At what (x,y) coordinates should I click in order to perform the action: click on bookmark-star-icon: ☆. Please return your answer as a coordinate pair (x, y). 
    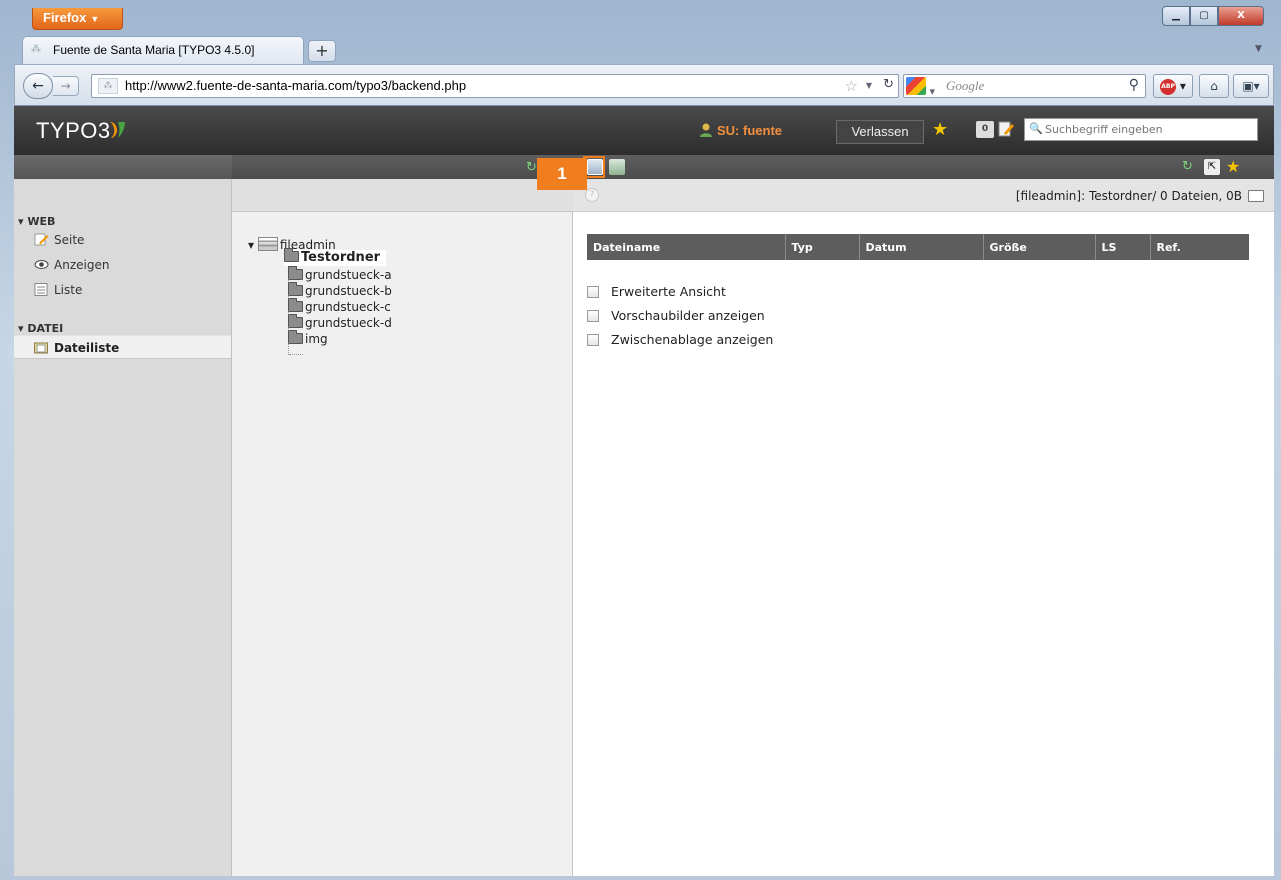
    Looking at the image, I should click on (851, 86).